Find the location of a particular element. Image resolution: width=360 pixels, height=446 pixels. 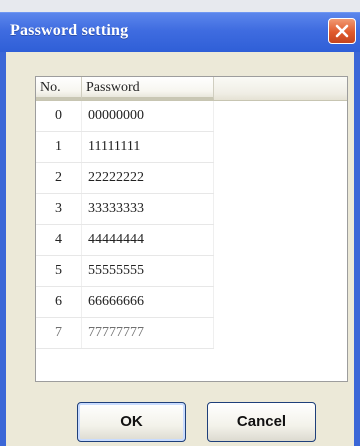

ok-button: OK is located at coordinates (131, 422).